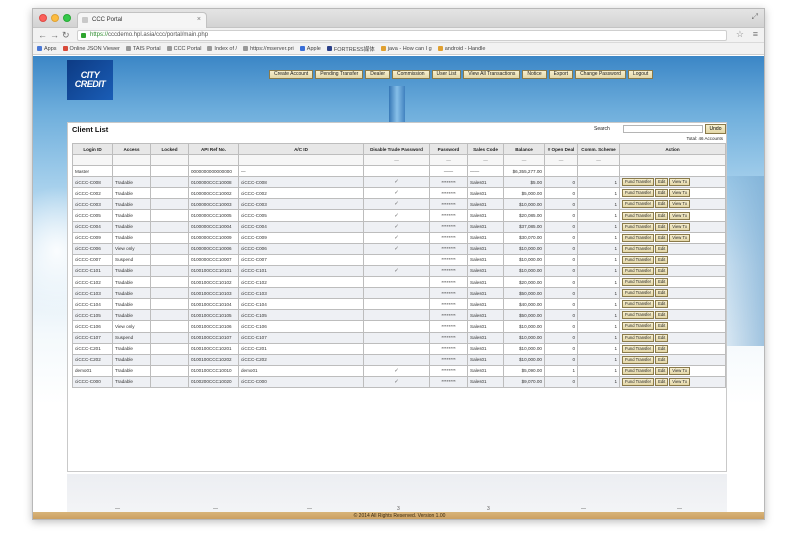 This screenshot has height=533, width=800. What do you see at coordinates (534, 74) in the screenshot?
I see `notice-button: Notice` at bounding box center [534, 74].